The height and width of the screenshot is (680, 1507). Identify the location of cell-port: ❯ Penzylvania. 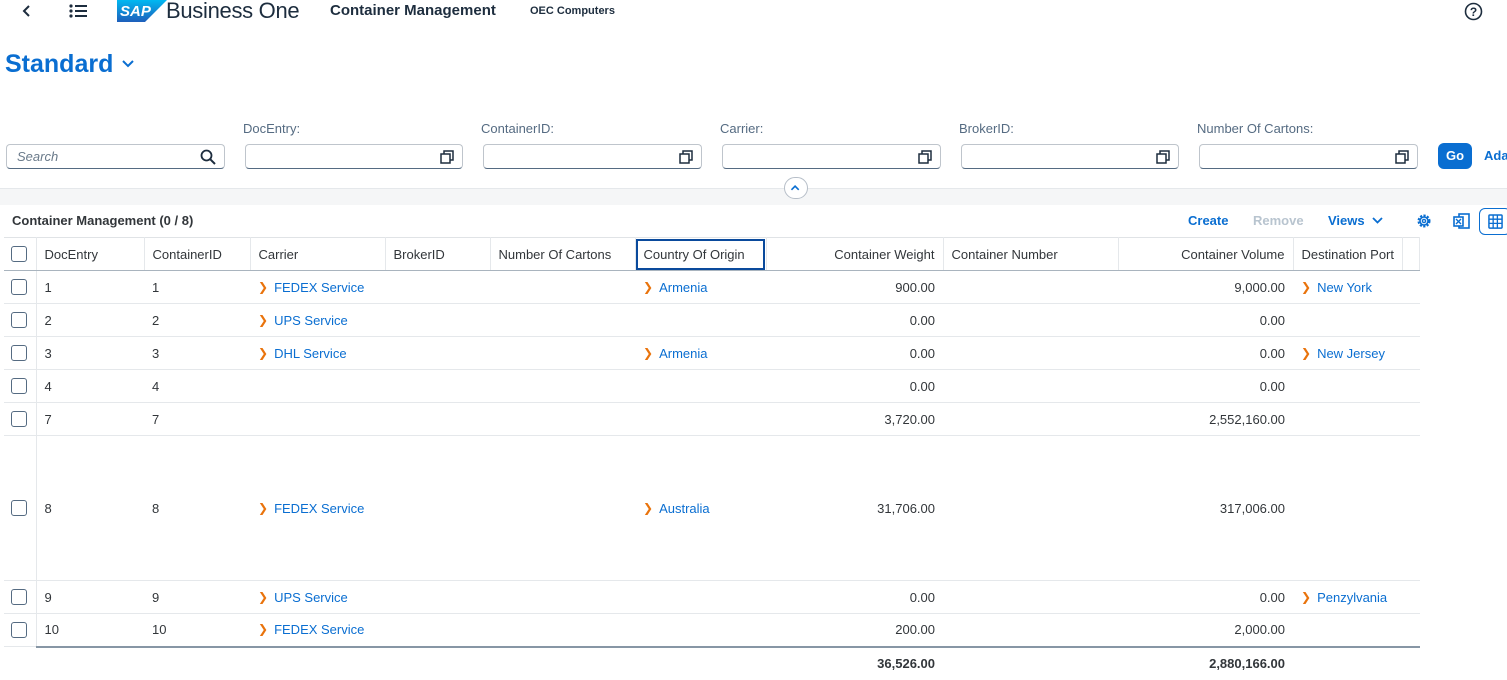
(1348, 597).